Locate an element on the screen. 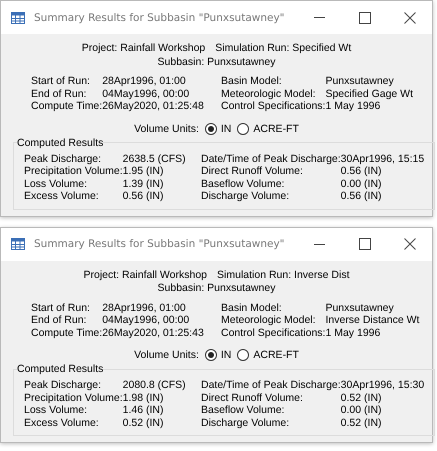 The image size is (437, 451). field-value: 1.95 (IN) is located at coordinates (143, 171).